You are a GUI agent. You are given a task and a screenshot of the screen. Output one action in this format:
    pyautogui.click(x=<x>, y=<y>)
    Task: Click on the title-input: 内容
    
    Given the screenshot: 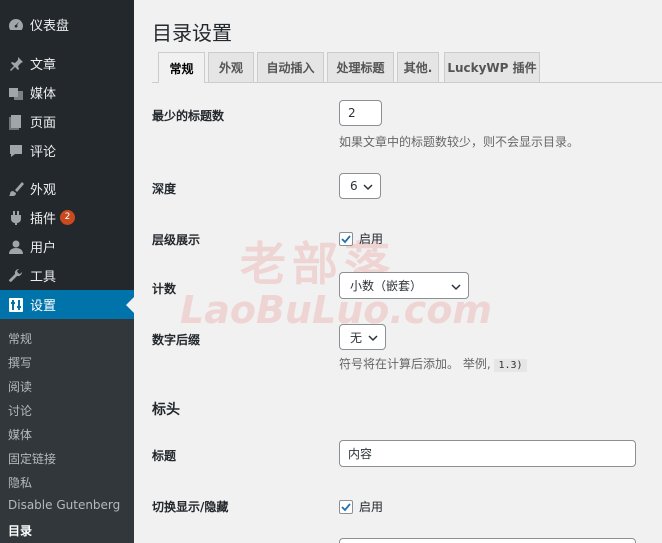 What is the action you would take?
    pyautogui.click(x=487, y=453)
    